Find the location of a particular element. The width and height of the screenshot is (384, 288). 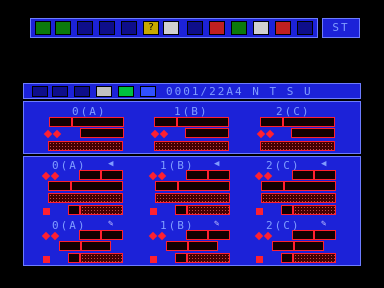

detail-c-indicator is located at coordinates (268, 176).